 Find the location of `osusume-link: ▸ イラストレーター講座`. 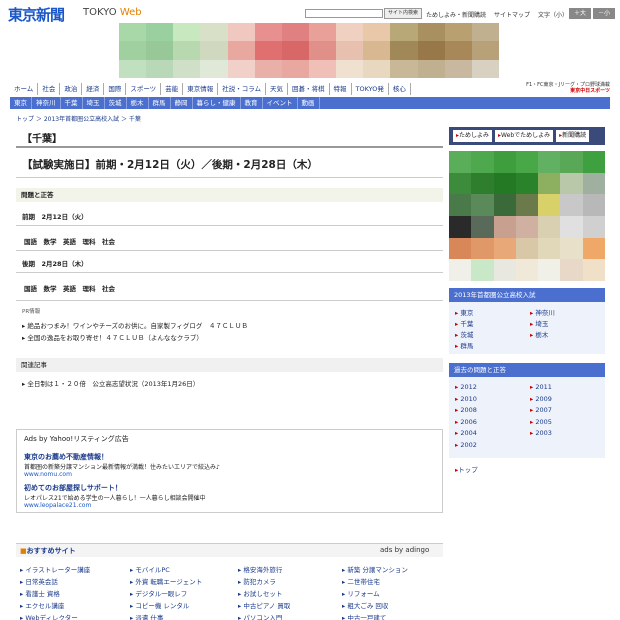

osusume-link: ▸ イラストレーター講座 is located at coordinates (55, 569).